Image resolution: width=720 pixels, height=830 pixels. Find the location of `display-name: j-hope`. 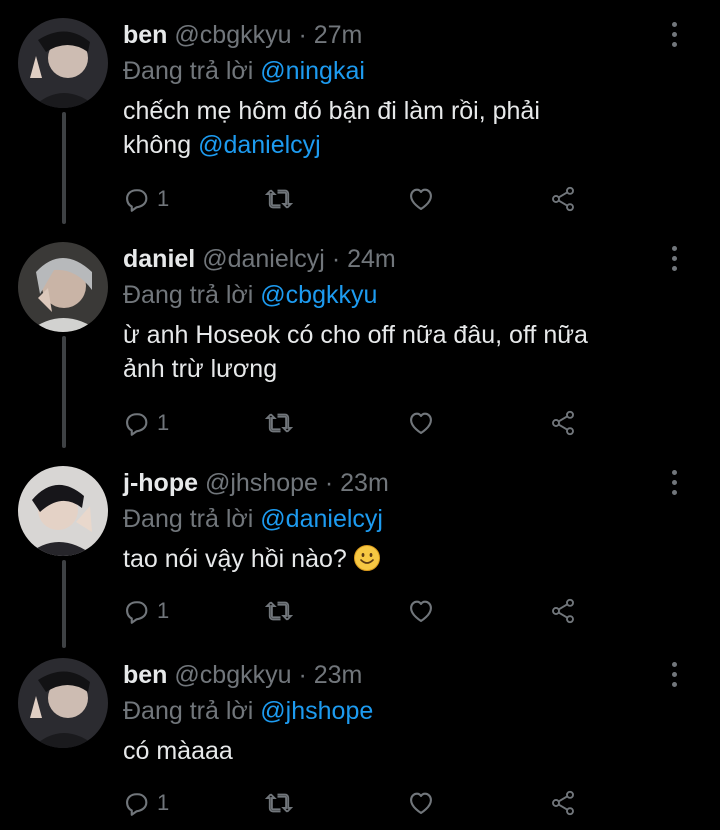

display-name: j-hope is located at coordinates (160, 483).